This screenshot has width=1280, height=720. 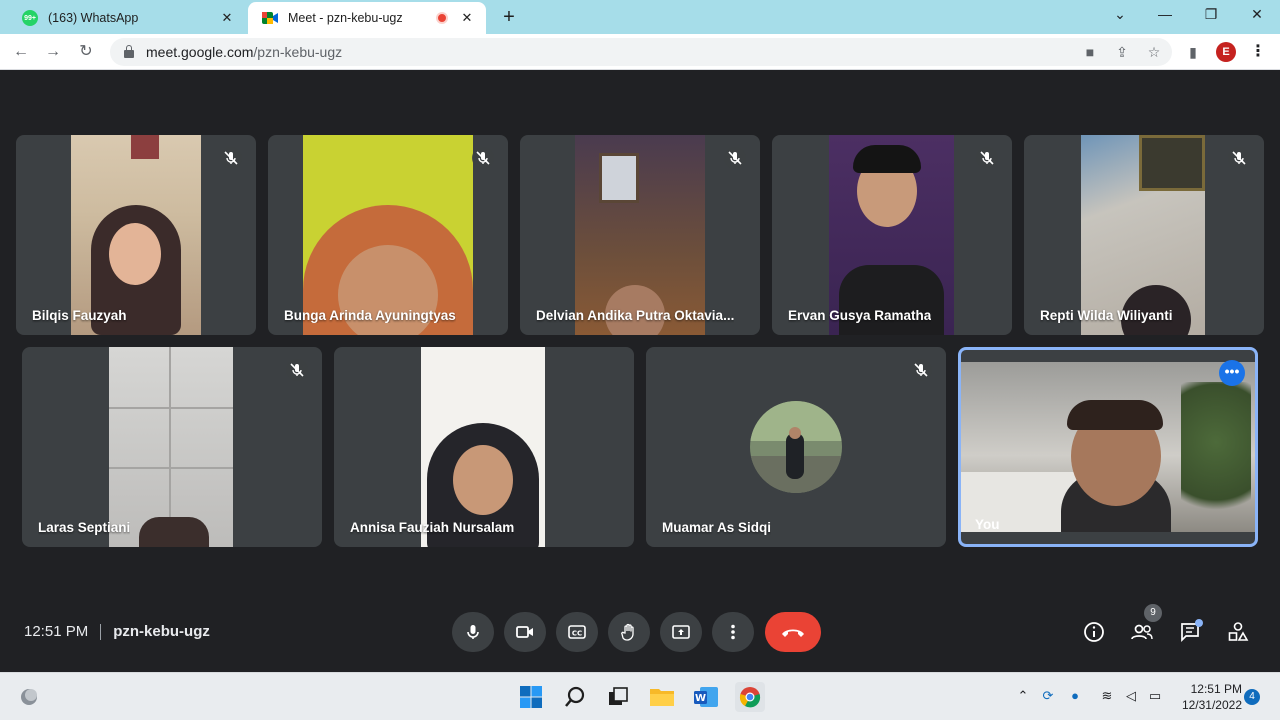 I want to click on microphone-in-use-icon: ●, so click(x=1075, y=695).